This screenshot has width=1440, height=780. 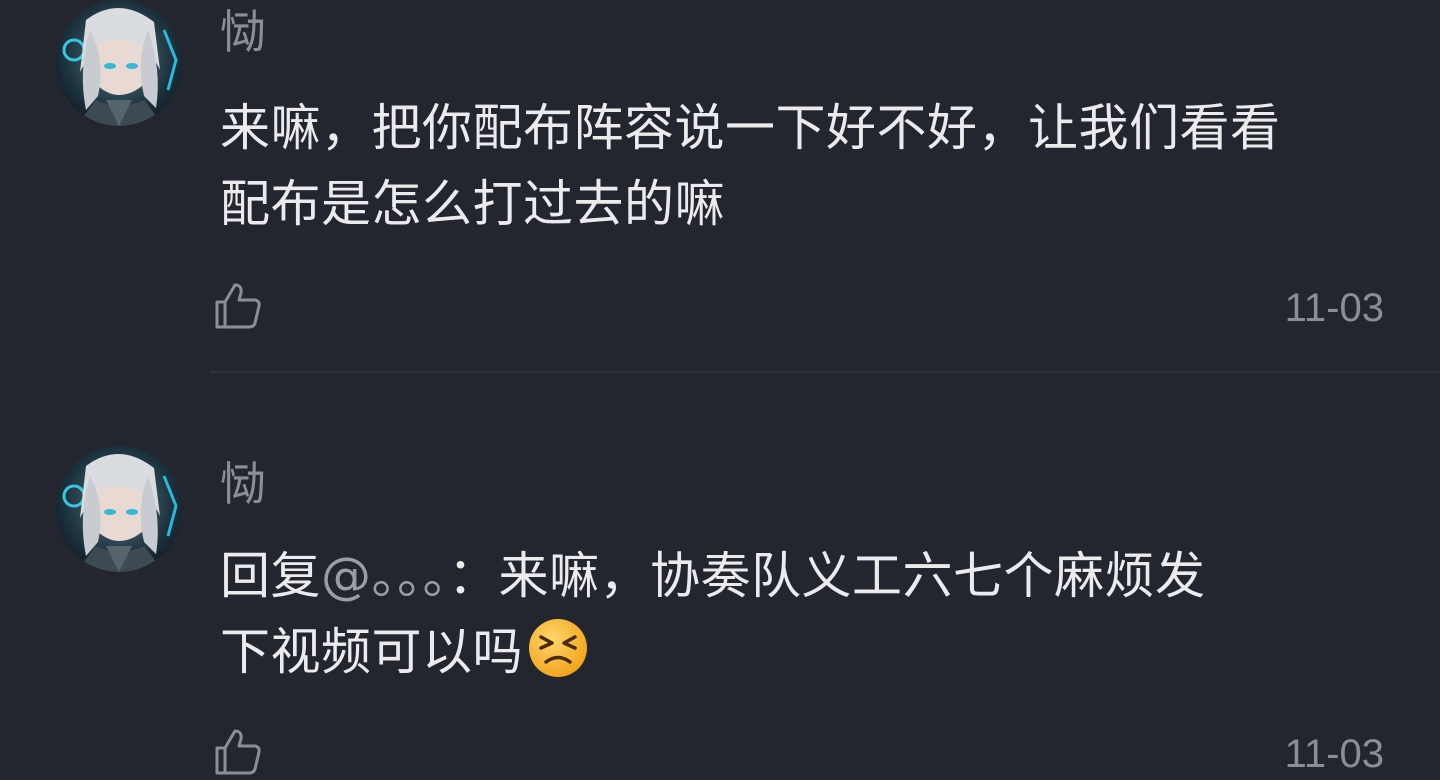 What do you see at coordinates (750, 128) in the screenshot?
I see `comment-text-line: 来嘛，把你配布阵容说一下好不好，让我们看看` at bounding box center [750, 128].